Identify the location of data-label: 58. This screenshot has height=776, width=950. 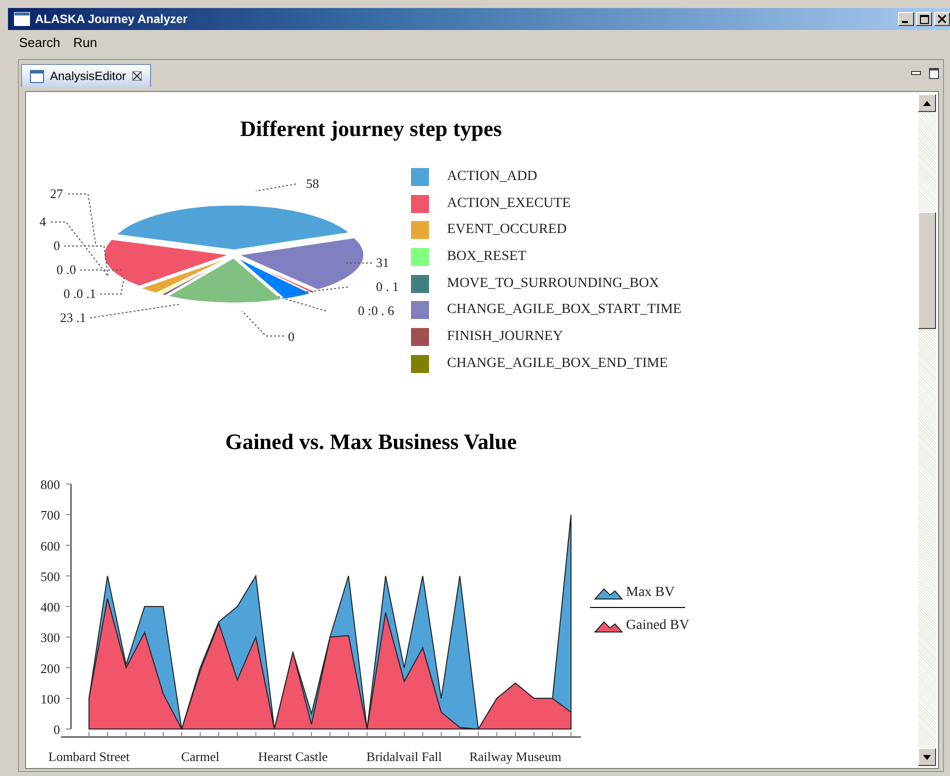
(312, 183).